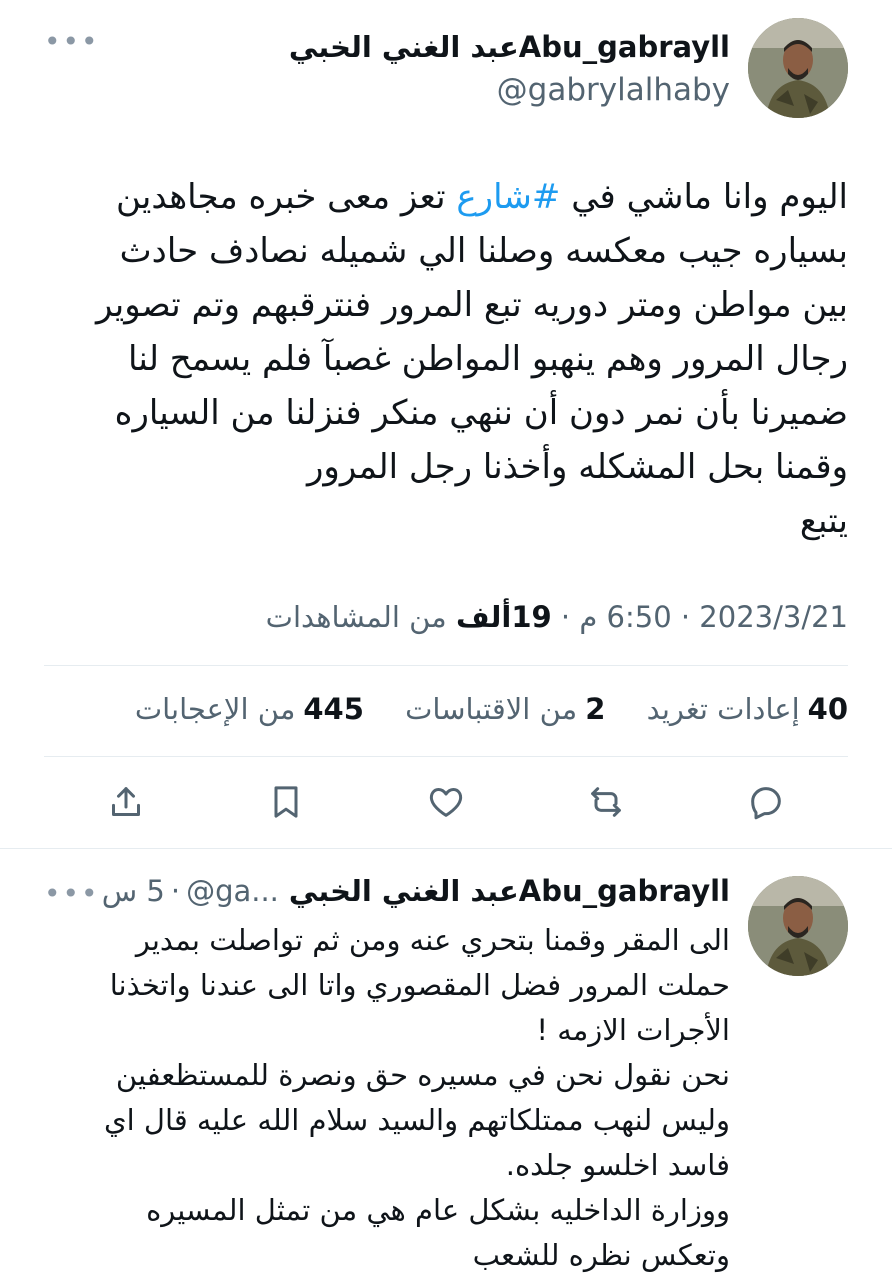 The image size is (892, 1280). Describe the element at coordinates (766, 802) in the screenshot. I see `reply-icon` at that location.